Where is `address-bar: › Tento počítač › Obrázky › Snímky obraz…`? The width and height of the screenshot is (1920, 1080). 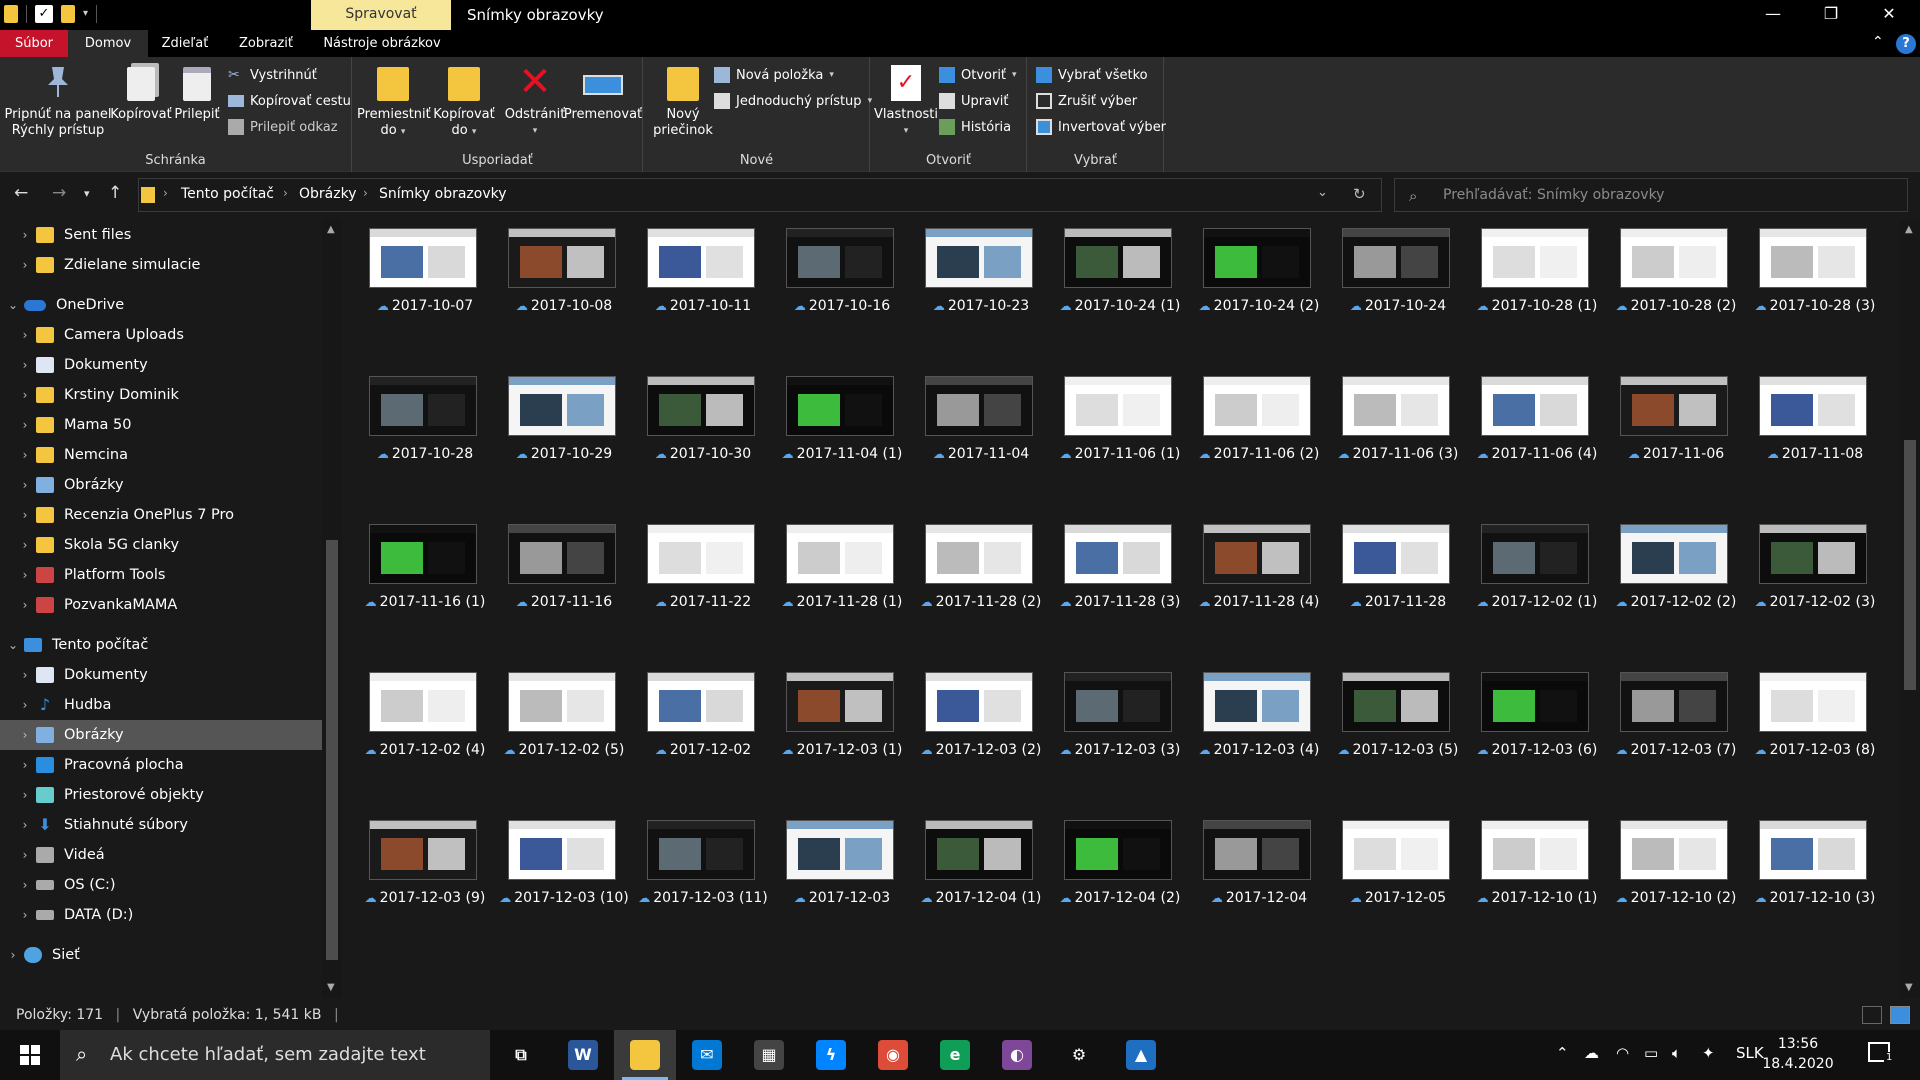
address-bar: › Tento počítač › Obrázky › Snímky obraz… is located at coordinates (760, 195).